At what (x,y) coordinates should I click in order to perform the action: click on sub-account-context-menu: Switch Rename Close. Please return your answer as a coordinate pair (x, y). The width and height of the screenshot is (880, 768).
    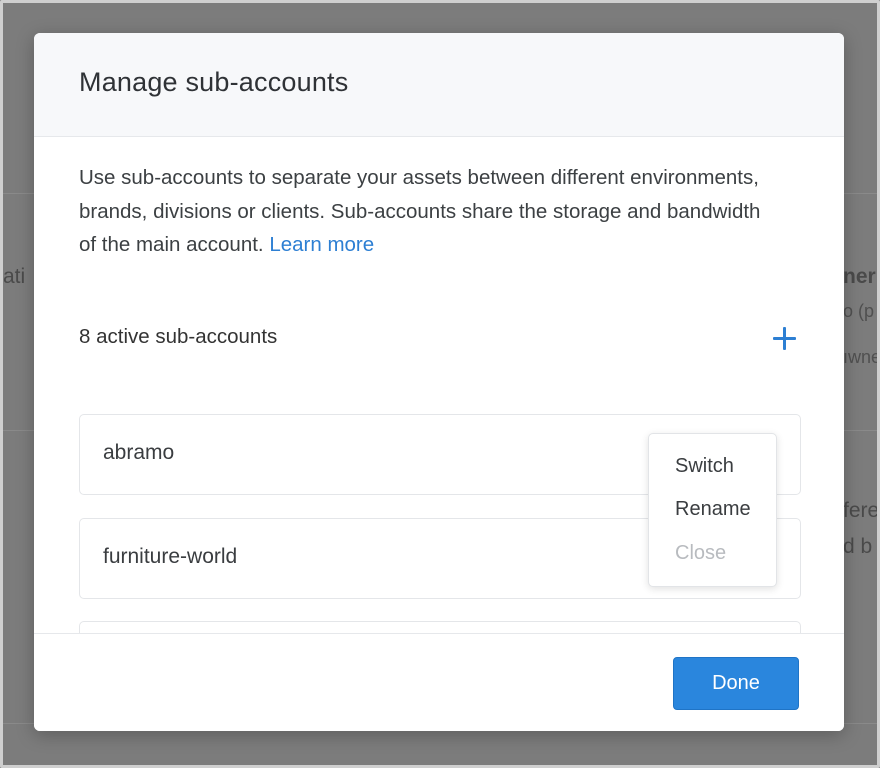
    Looking at the image, I should click on (712, 510).